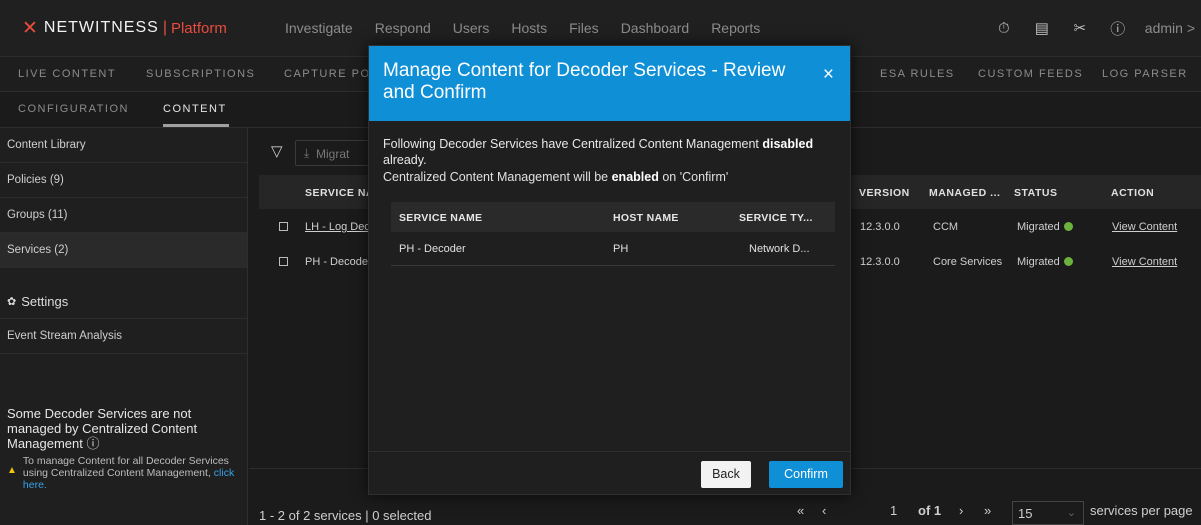 The width and height of the screenshot is (1201, 525). Describe the element at coordinates (327, 74) in the screenshot. I see `subnav-capture-policy: CAPTURE PO` at that location.